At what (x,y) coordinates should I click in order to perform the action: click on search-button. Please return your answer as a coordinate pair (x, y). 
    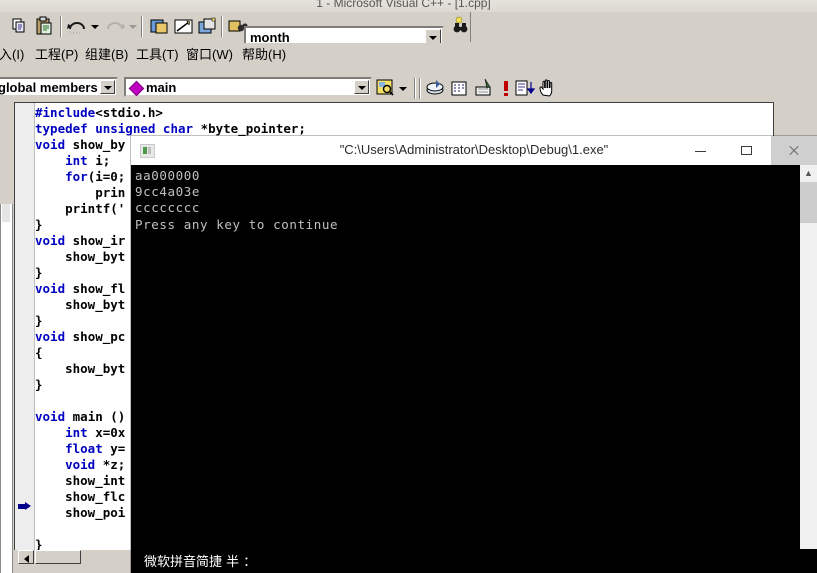
    Looking at the image, I should click on (462, 26).